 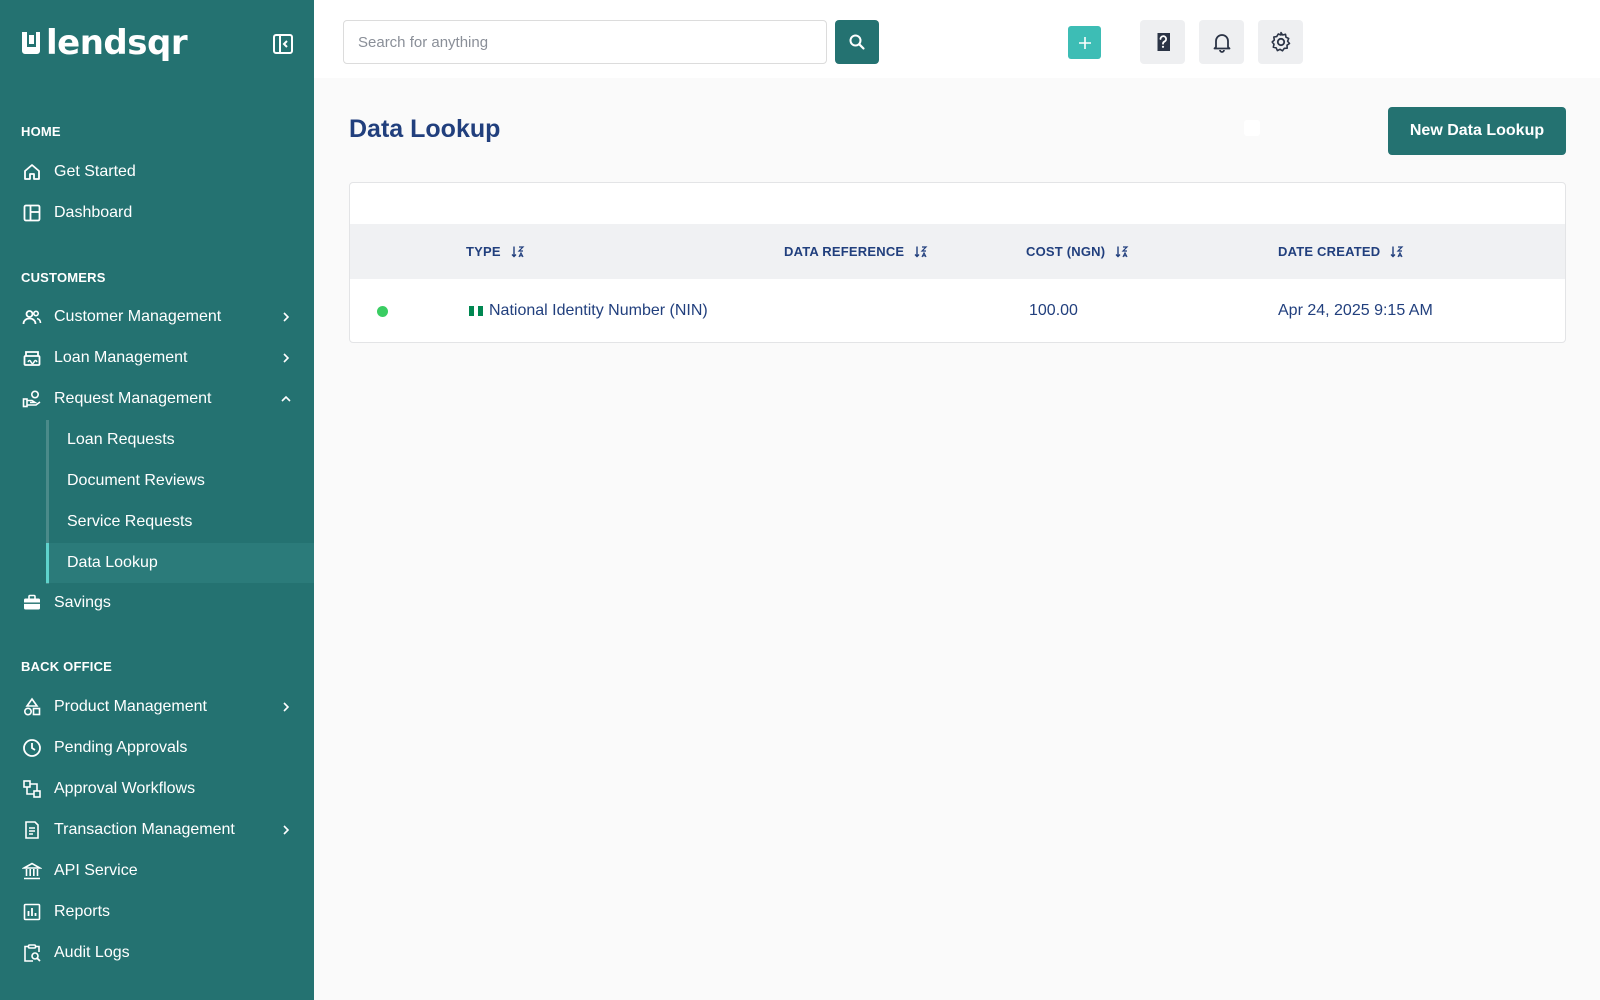 I want to click on add-button, so click(x=1084, y=42).